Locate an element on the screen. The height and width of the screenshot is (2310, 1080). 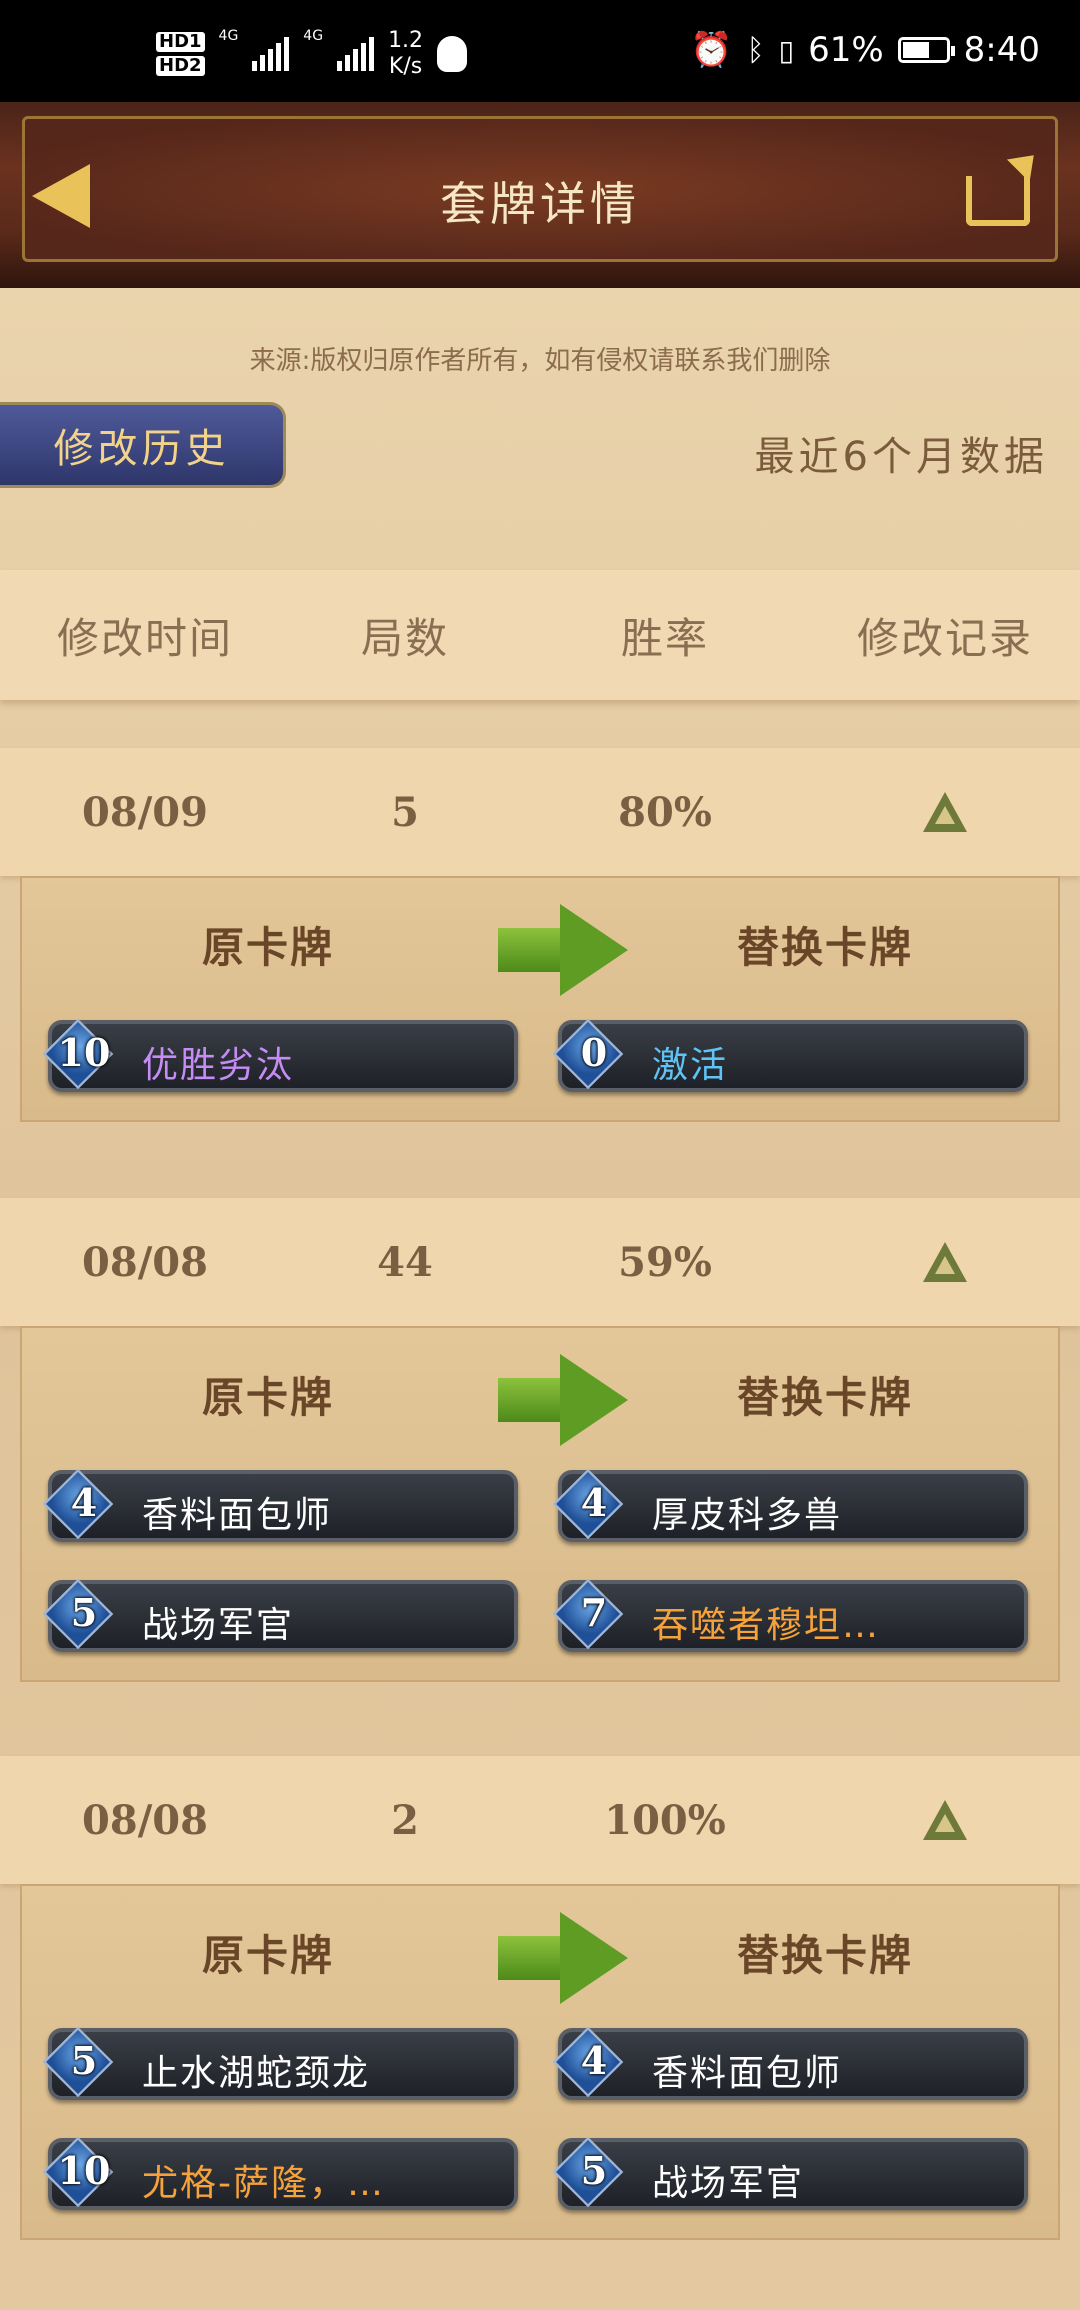
page-title: 套牌详情 is located at coordinates (540, 204).